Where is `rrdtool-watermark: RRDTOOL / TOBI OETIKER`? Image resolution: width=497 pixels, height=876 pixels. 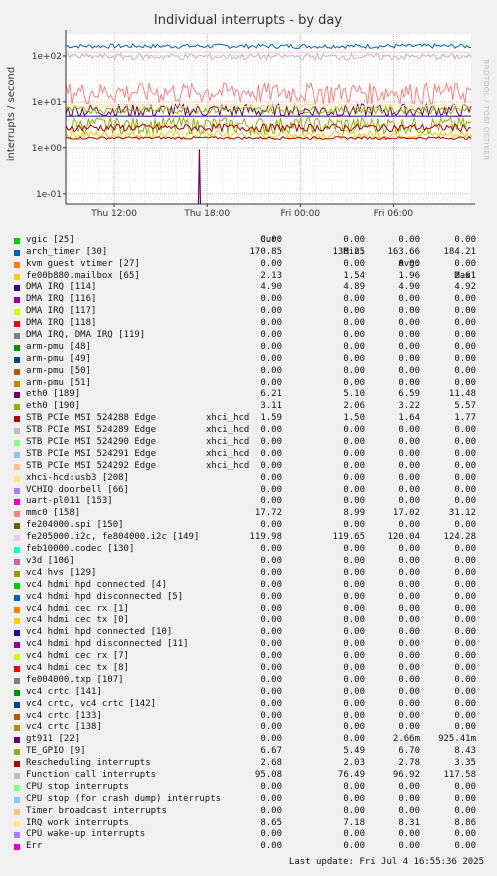 rrdtool-watermark: RRDTOOL / TOBI OETIKER is located at coordinates (486, 109).